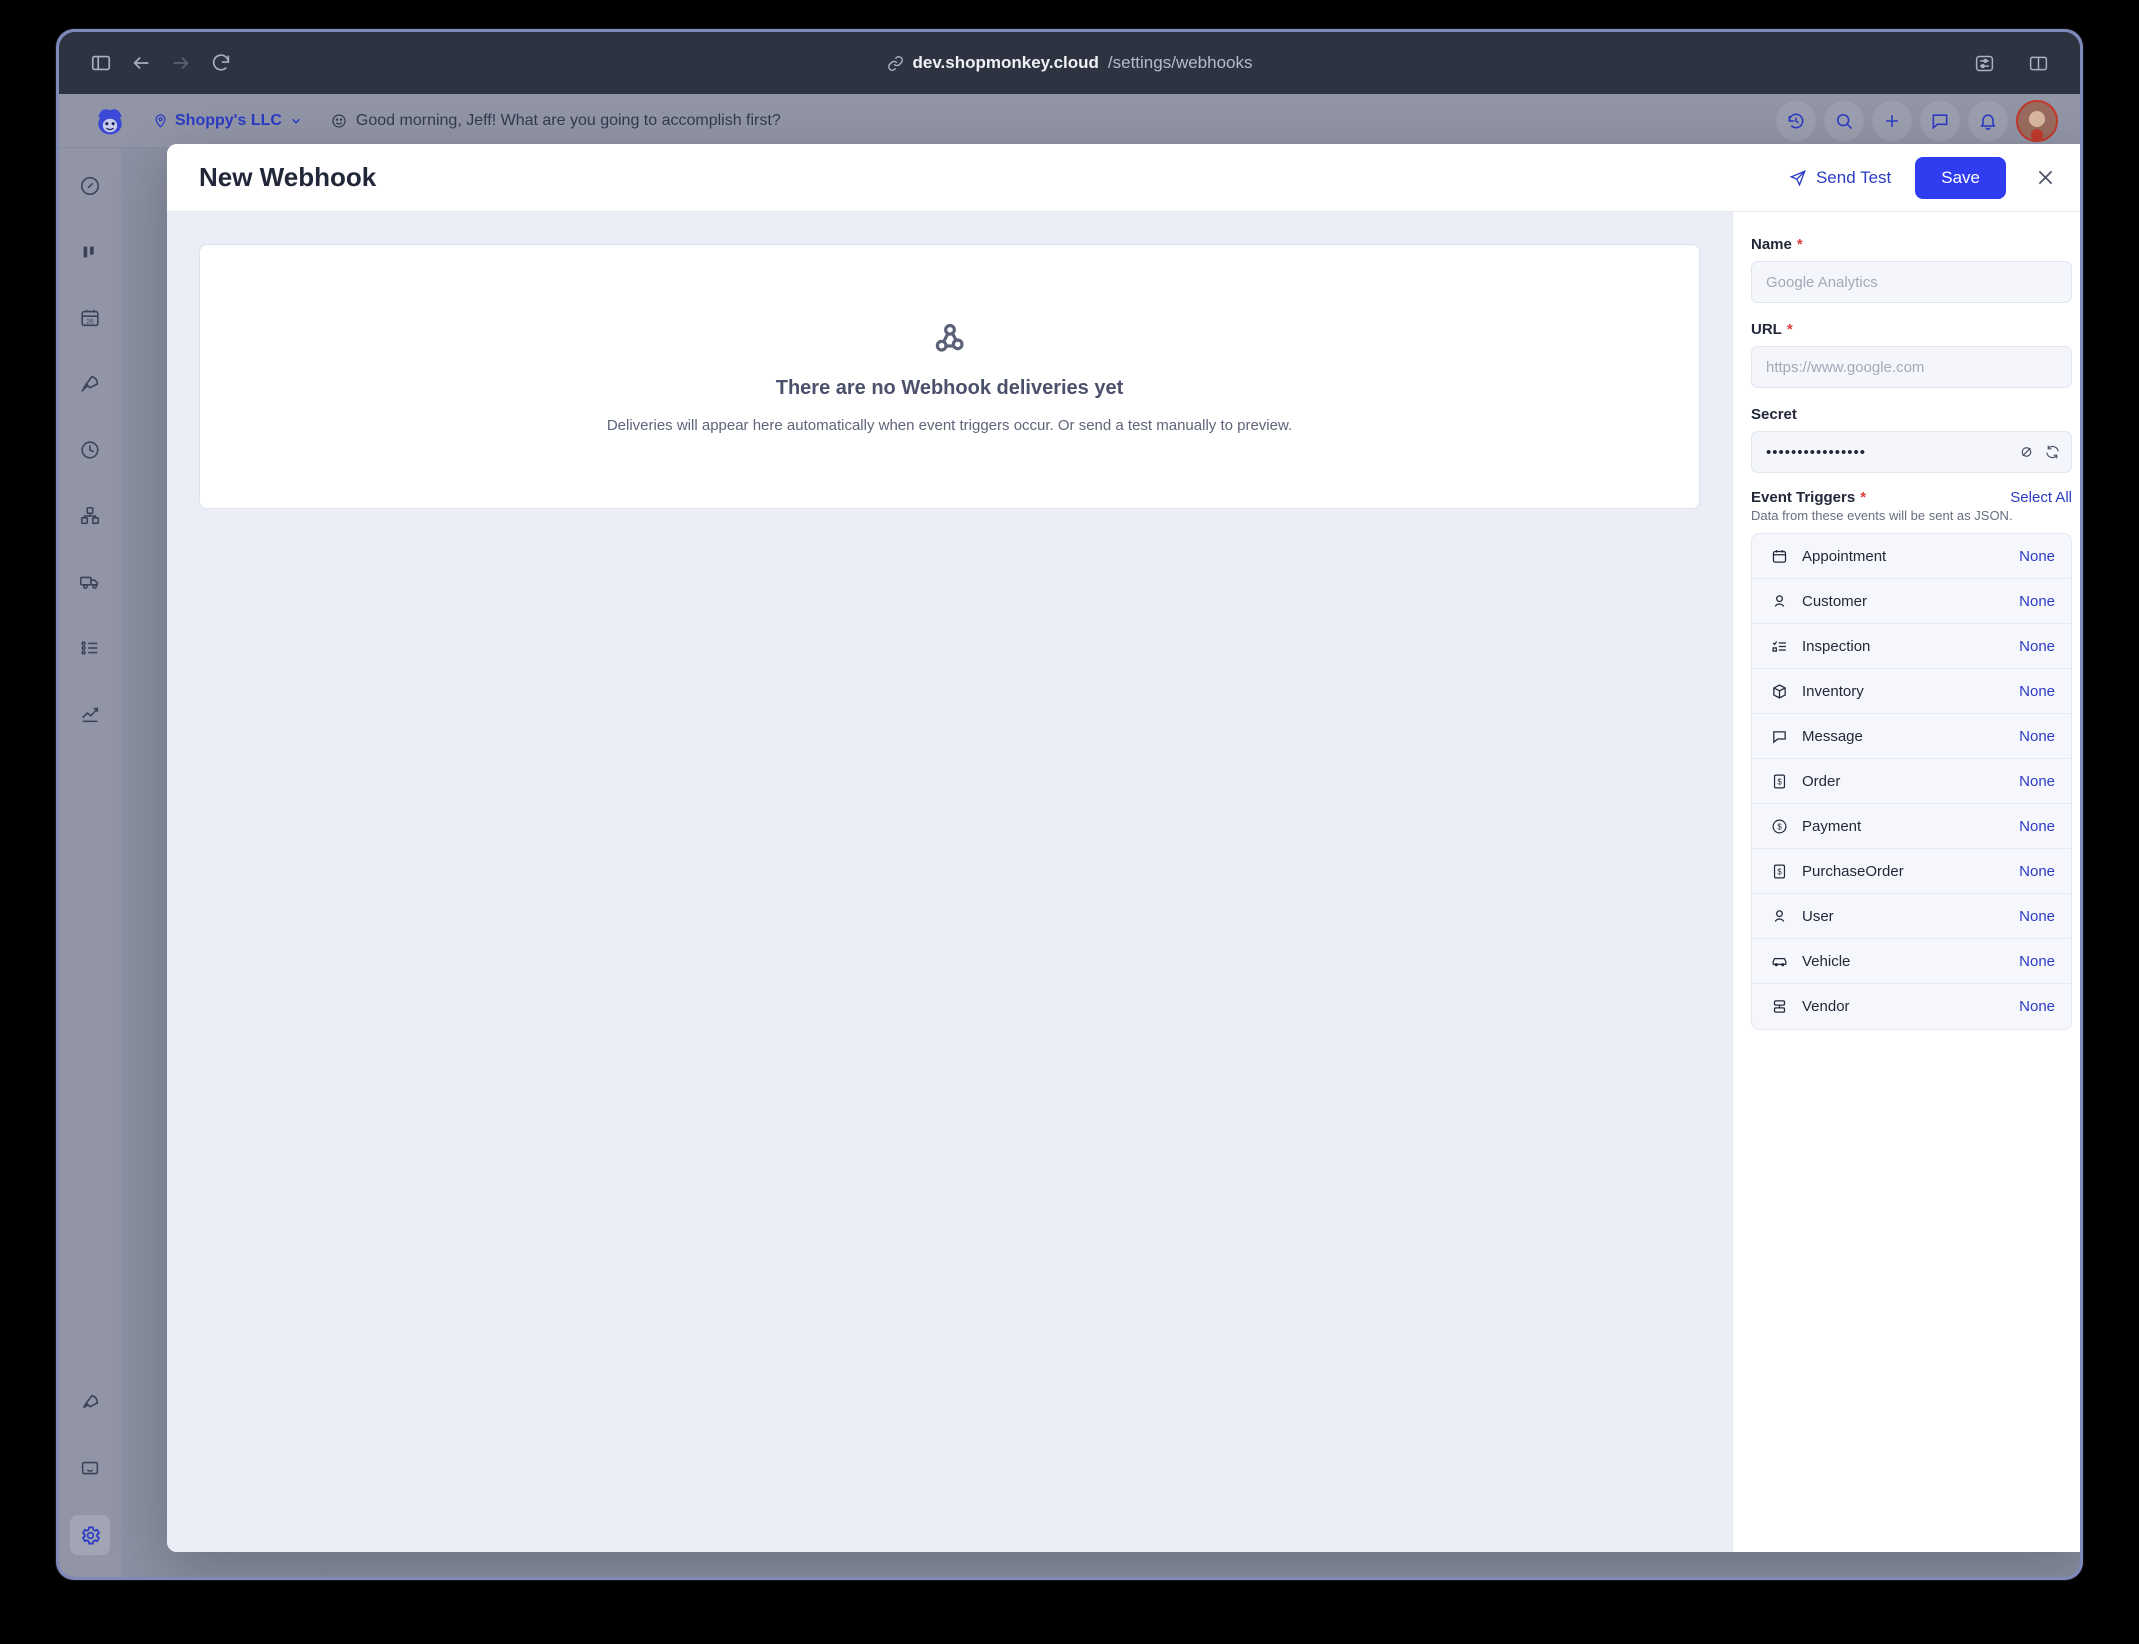  What do you see at coordinates (2026, 452) in the screenshot?
I see `eye-off-icon` at bounding box center [2026, 452].